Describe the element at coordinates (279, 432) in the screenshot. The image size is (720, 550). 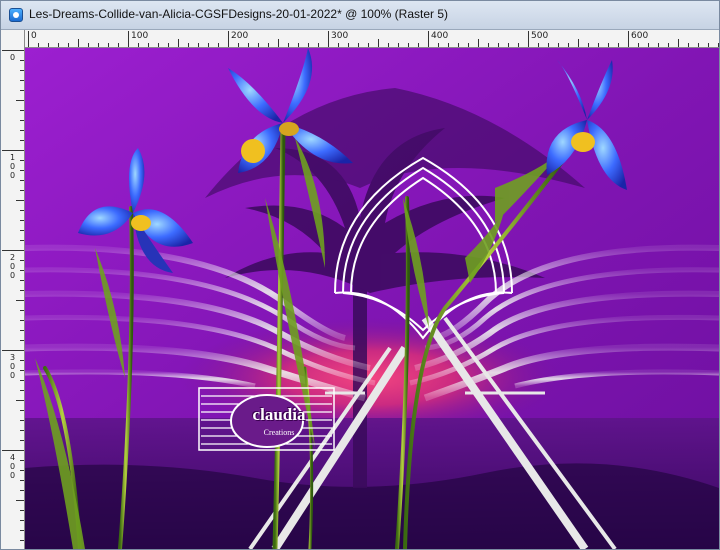
I see `watermark-subtext: Creations` at that location.